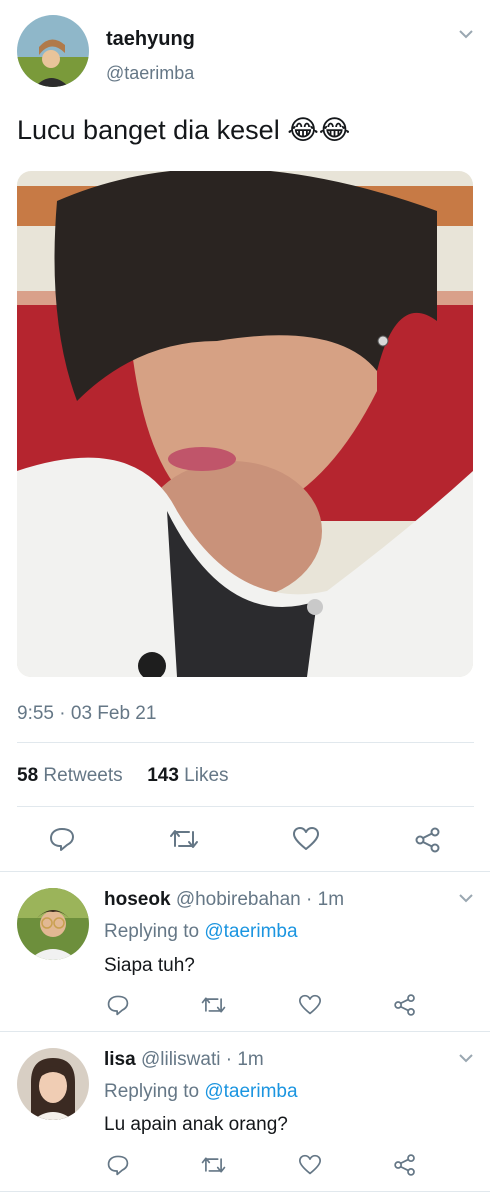 The width and height of the screenshot is (490, 1200). I want to click on reply-text: Siapa tuh?, so click(149, 965).